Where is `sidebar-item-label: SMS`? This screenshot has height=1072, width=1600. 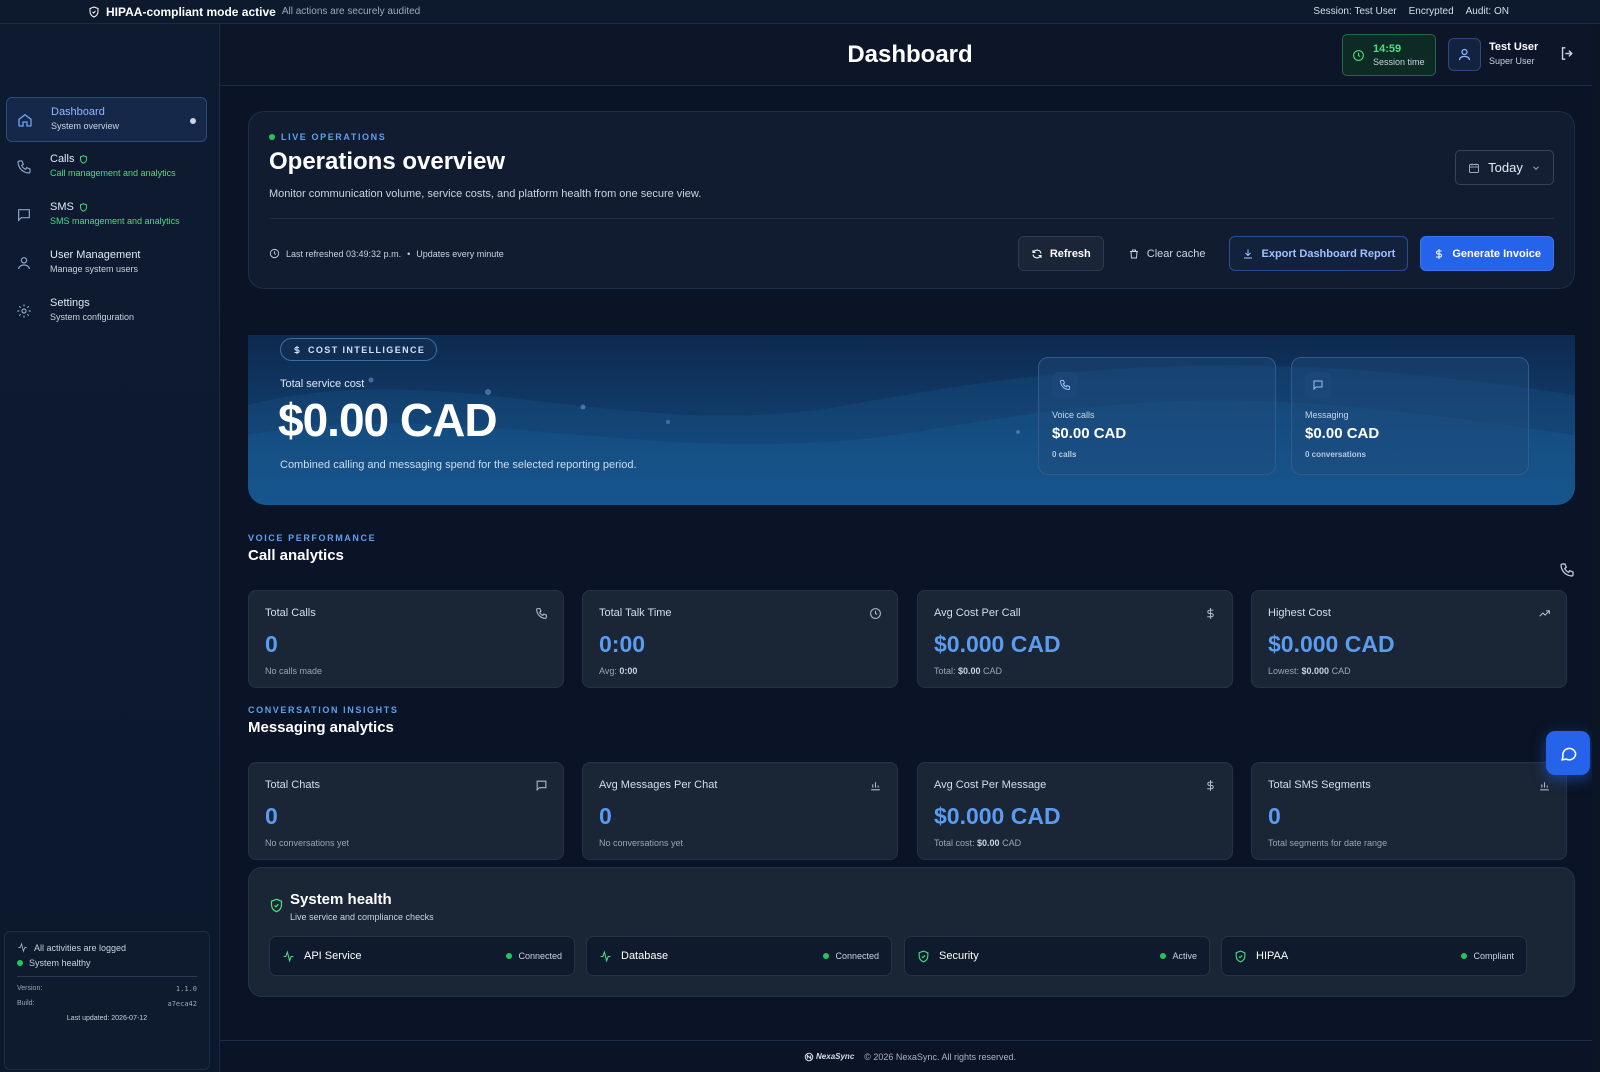 sidebar-item-label: SMS is located at coordinates (62, 207).